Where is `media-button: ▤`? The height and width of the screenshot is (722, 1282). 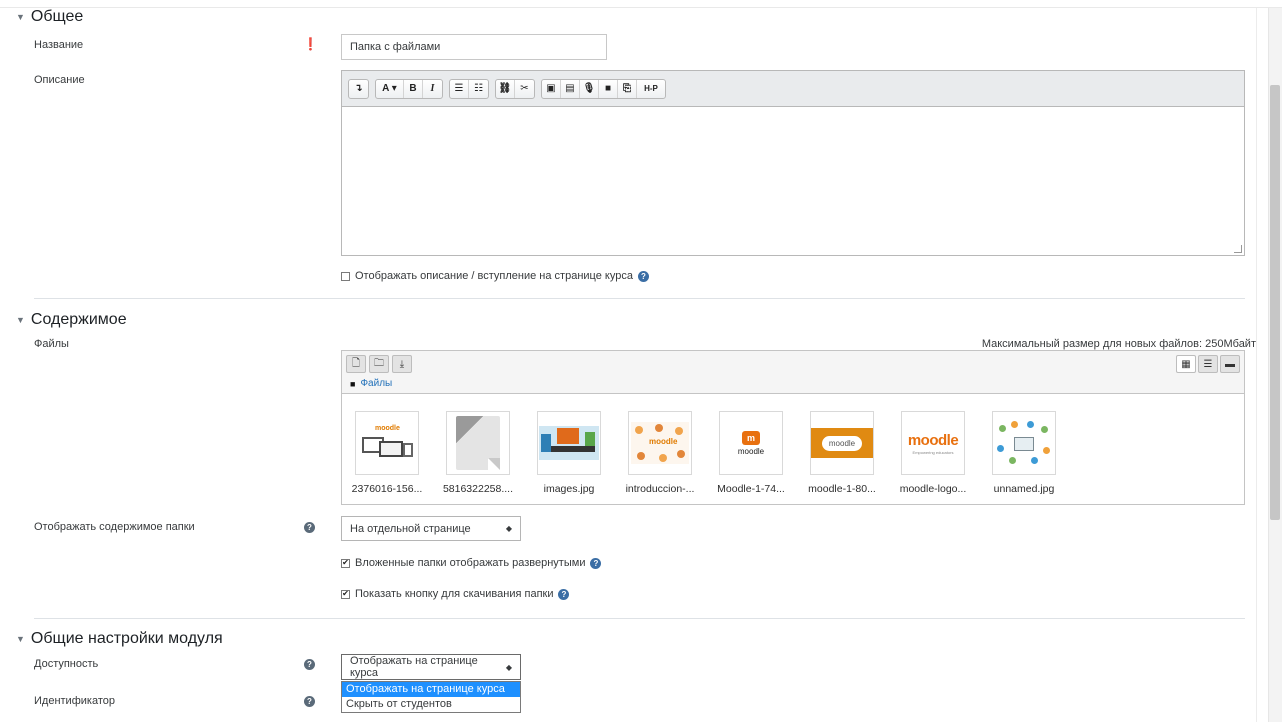
media-button: ▤ is located at coordinates (570, 88).